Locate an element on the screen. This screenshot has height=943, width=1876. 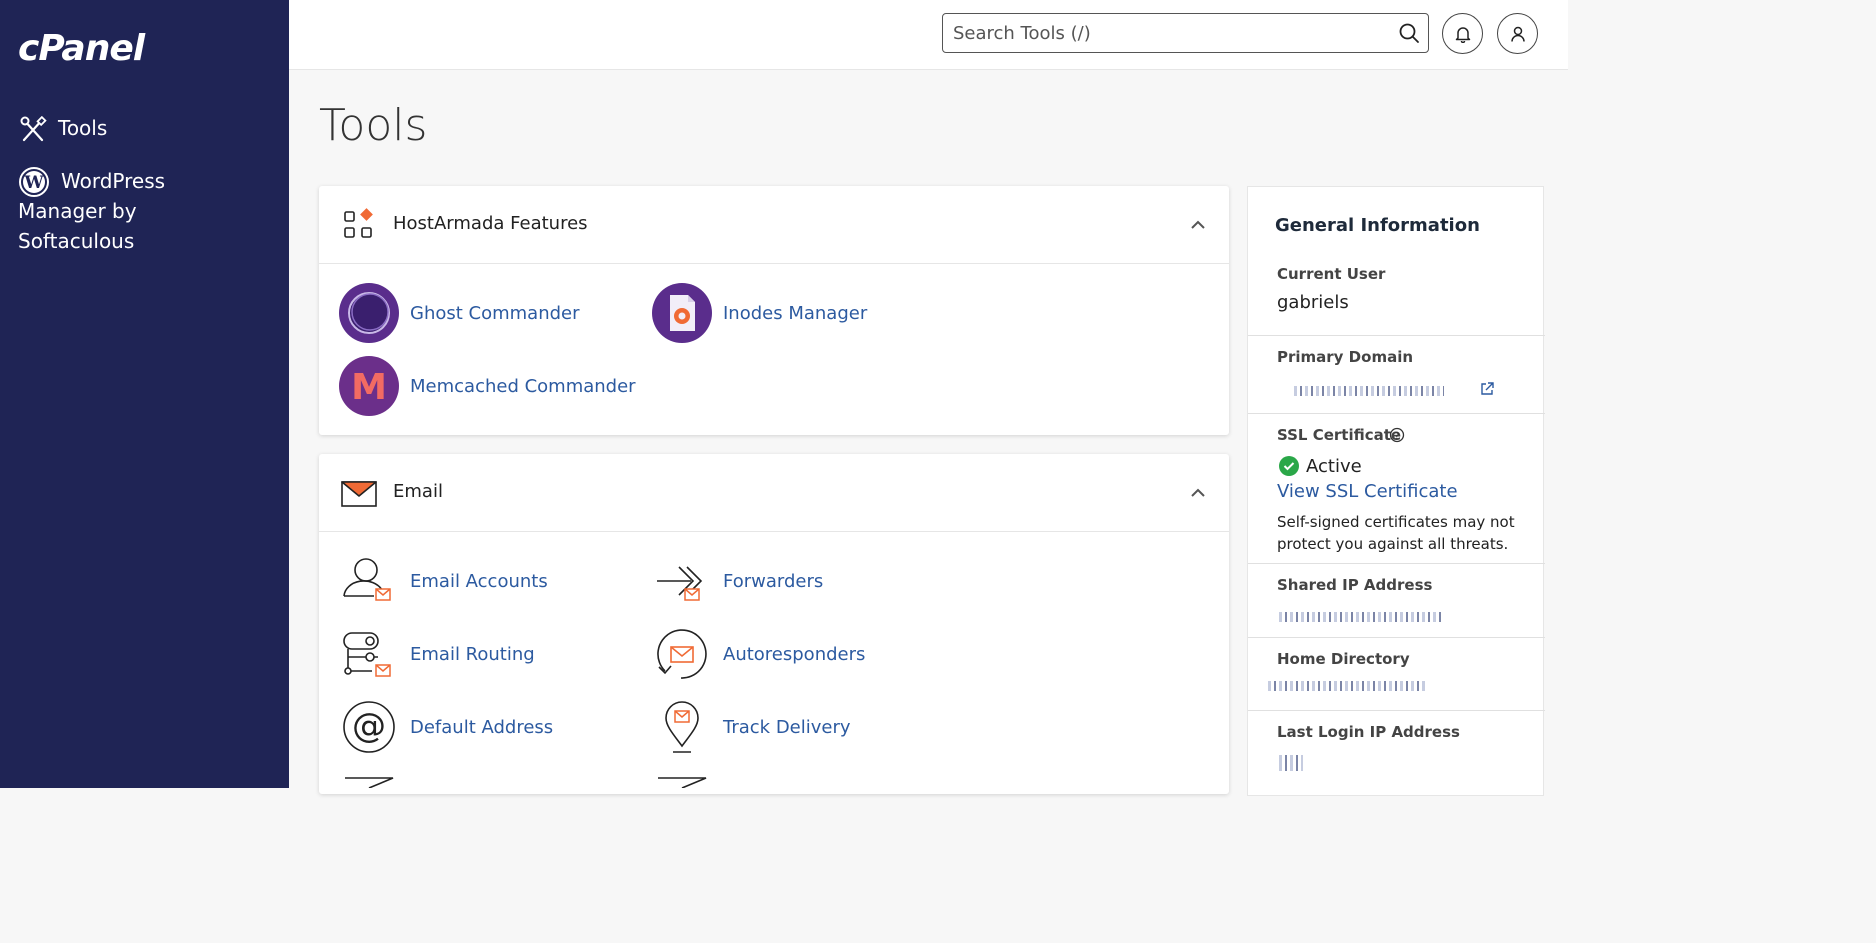
search-icon is located at coordinates (1409, 33).